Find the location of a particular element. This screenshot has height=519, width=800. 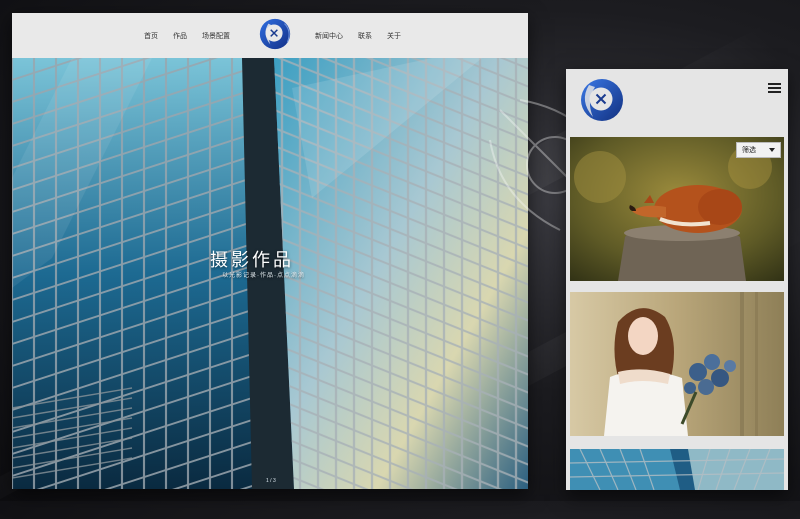

nav-item-contact: 联系 is located at coordinates (365, 36).